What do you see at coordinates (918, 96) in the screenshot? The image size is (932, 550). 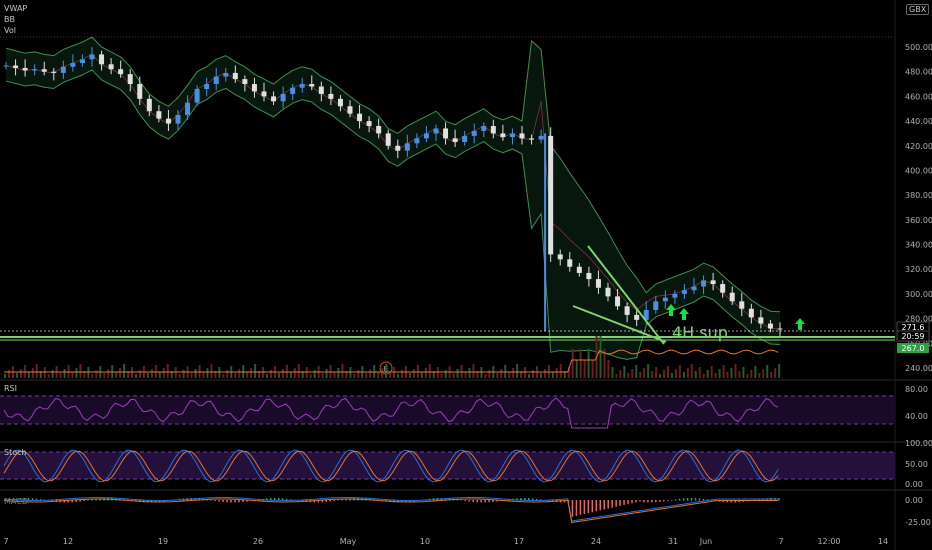 I see `y-tick-label: 460.00` at bounding box center [918, 96].